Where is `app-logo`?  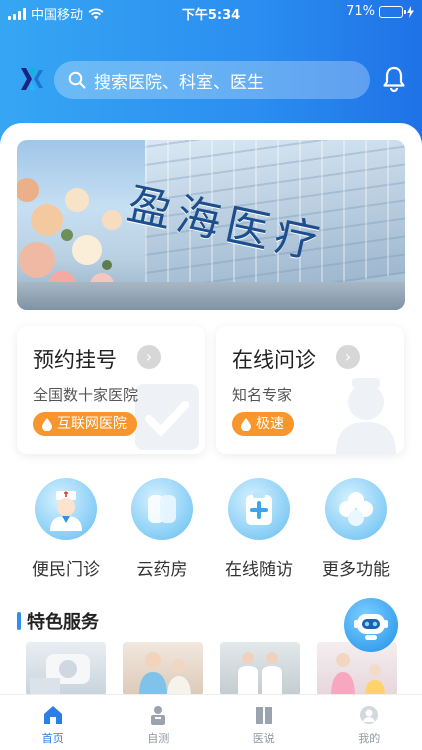
app-logo is located at coordinates (32, 79).